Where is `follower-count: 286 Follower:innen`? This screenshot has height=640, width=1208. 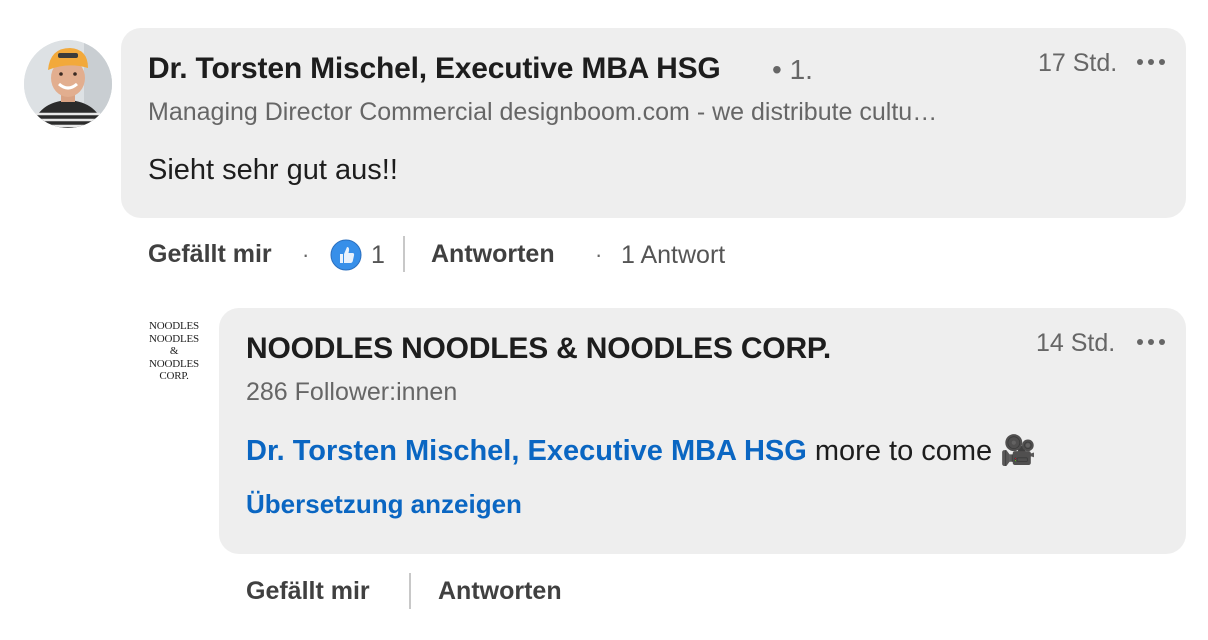 follower-count: 286 Follower:innen is located at coordinates (352, 392).